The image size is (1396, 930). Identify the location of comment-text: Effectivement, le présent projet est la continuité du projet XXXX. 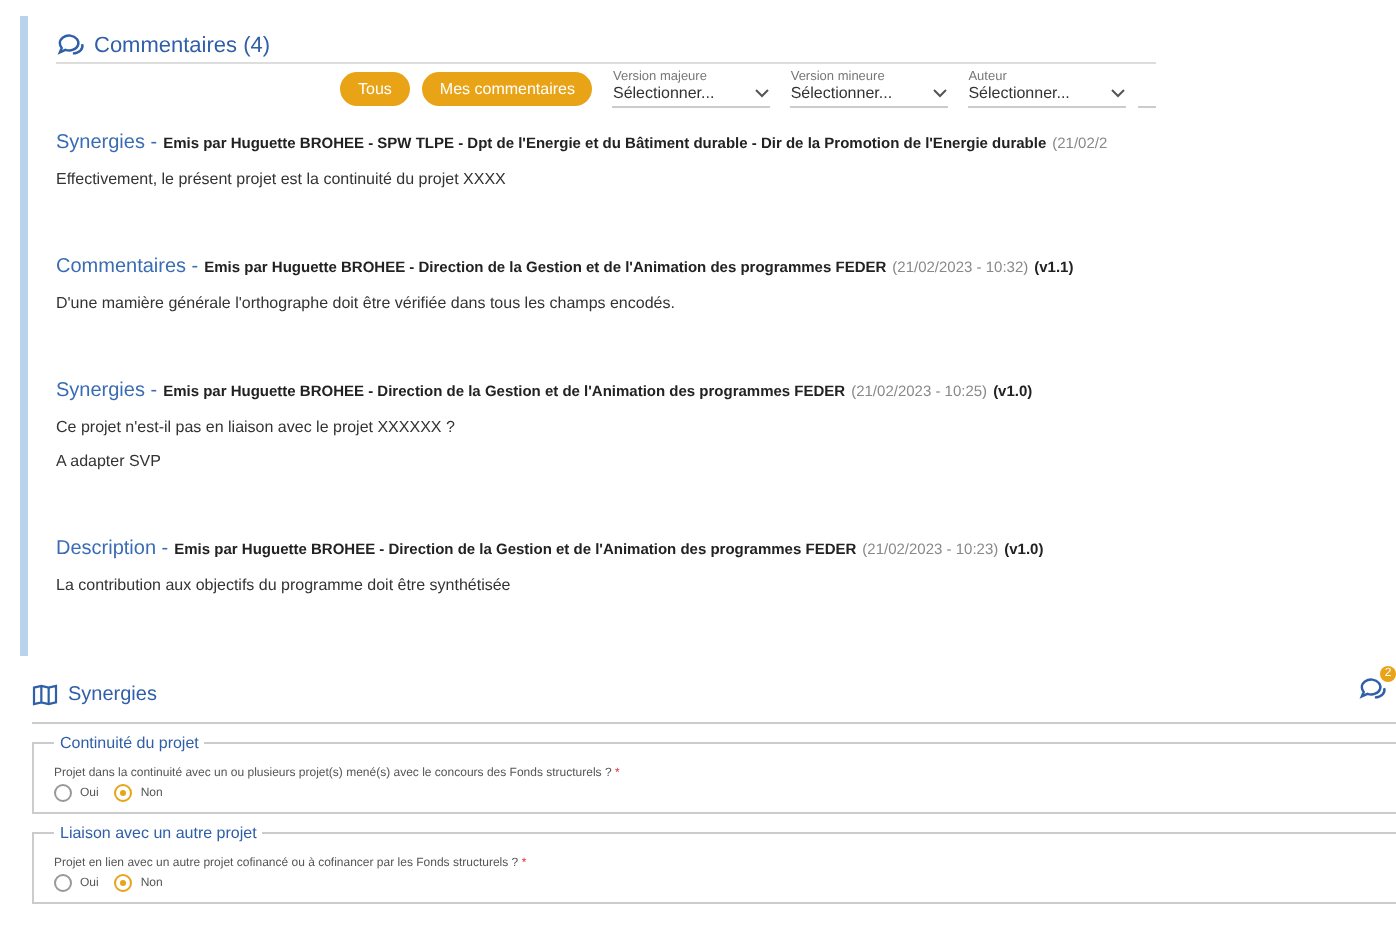
(282, 179).